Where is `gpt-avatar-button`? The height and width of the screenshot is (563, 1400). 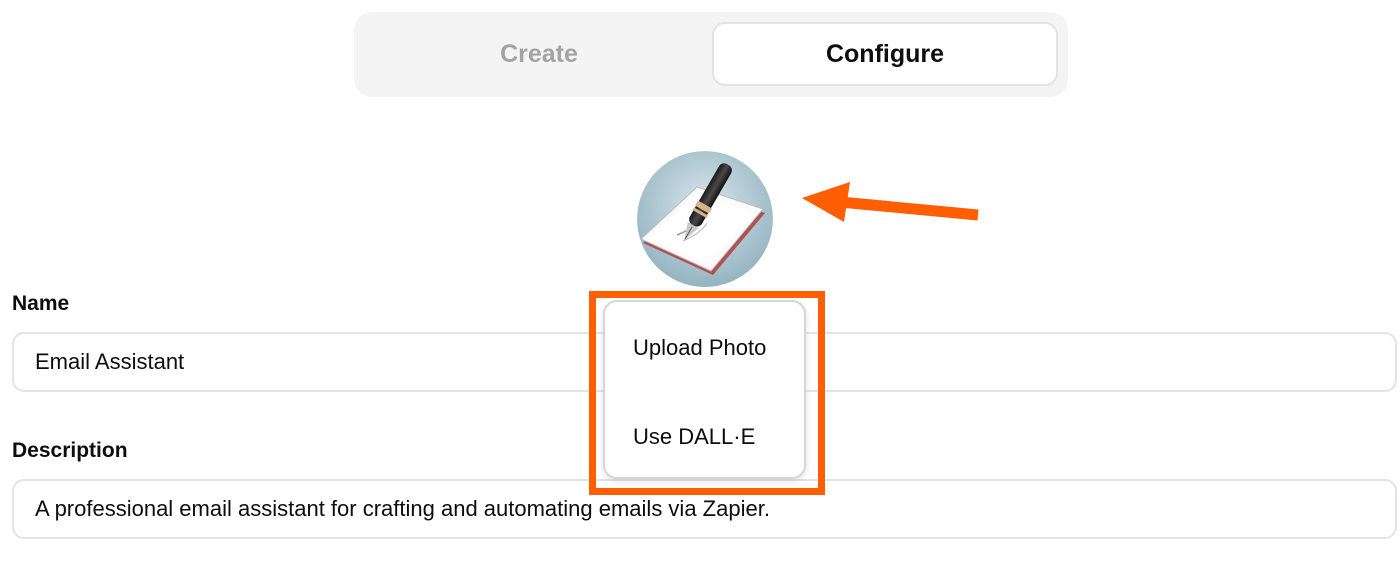 gpt-avatar-button is located at coordinates (705, 219).